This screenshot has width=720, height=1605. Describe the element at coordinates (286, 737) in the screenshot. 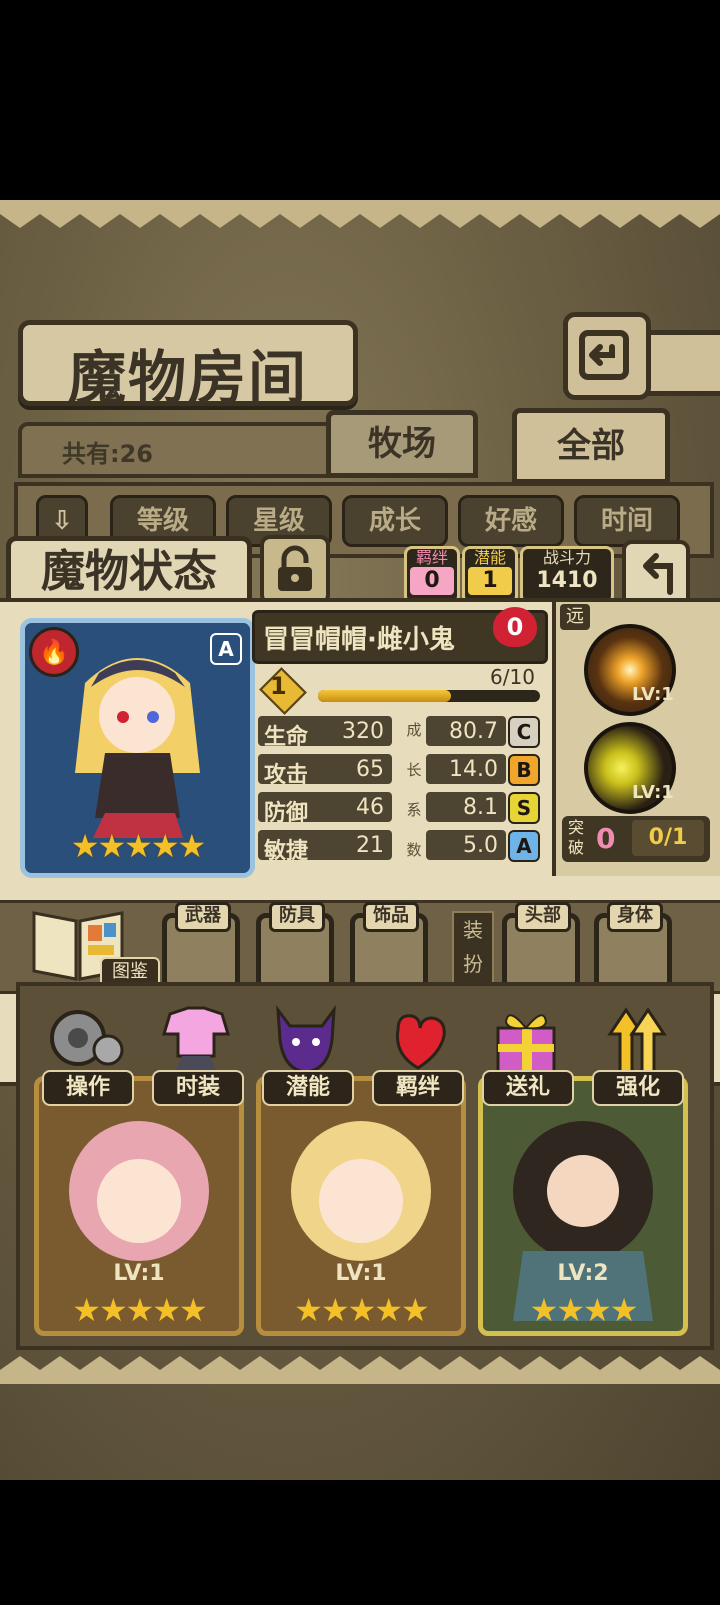

I see `stat-label: 生命` at that location.